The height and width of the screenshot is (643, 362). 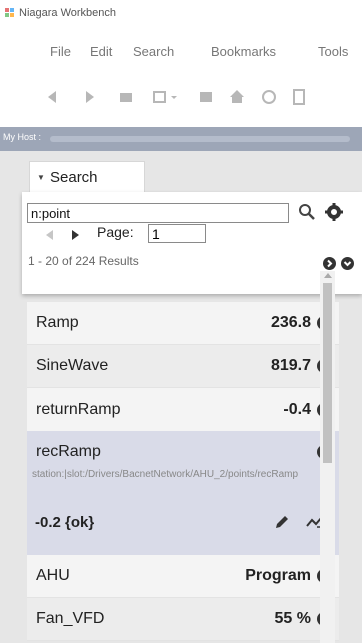 What do you see at coordinates (243, 51) in the screenshot?
I see `menu-bookmarks: Bookmarks` at bounding box center [243, 51].